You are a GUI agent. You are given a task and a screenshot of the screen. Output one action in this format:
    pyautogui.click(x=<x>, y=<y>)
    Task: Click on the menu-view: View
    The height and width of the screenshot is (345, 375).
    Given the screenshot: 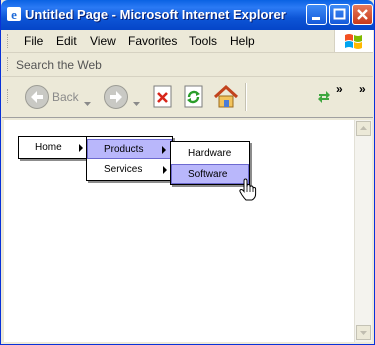 What is the action you would take?
    pyautogui.click(x=103, y=41)
    